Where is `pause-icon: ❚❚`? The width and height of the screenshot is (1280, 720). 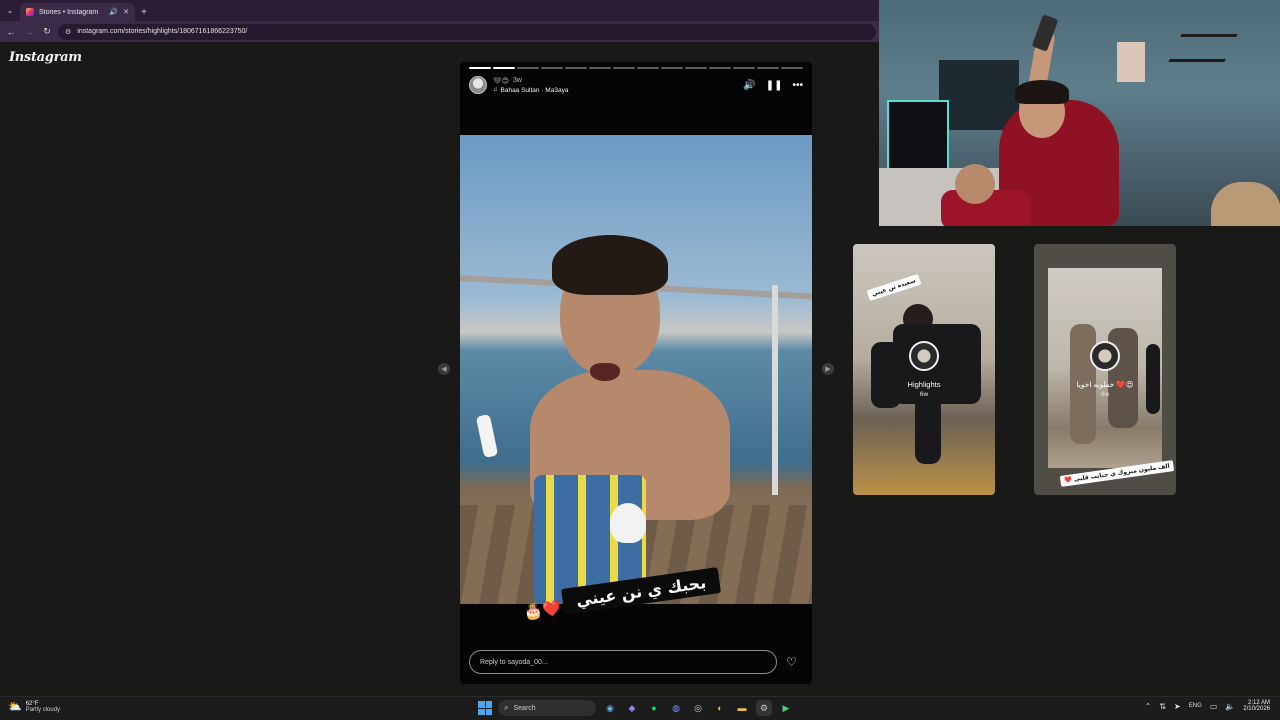 pause-icon: ❚❚ is located at coordinates (774, 85).